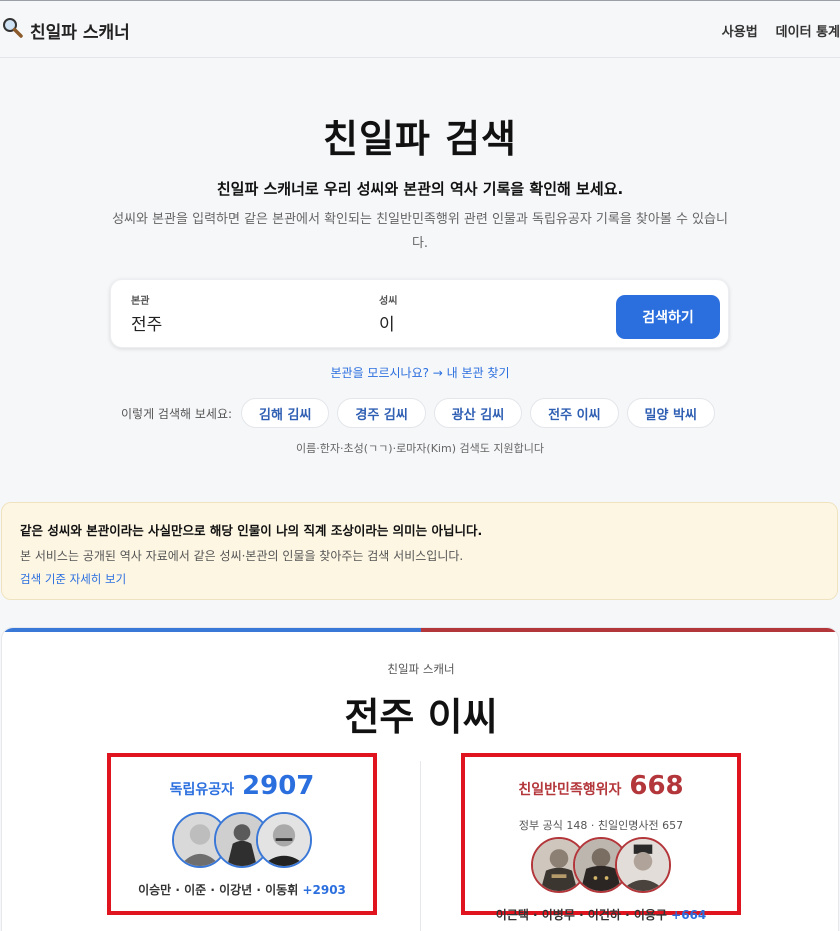  What do you see at coordinates (388, 301) in the screenshot?
I see `surname-label: 성씨` at bounding box center [388, 301].